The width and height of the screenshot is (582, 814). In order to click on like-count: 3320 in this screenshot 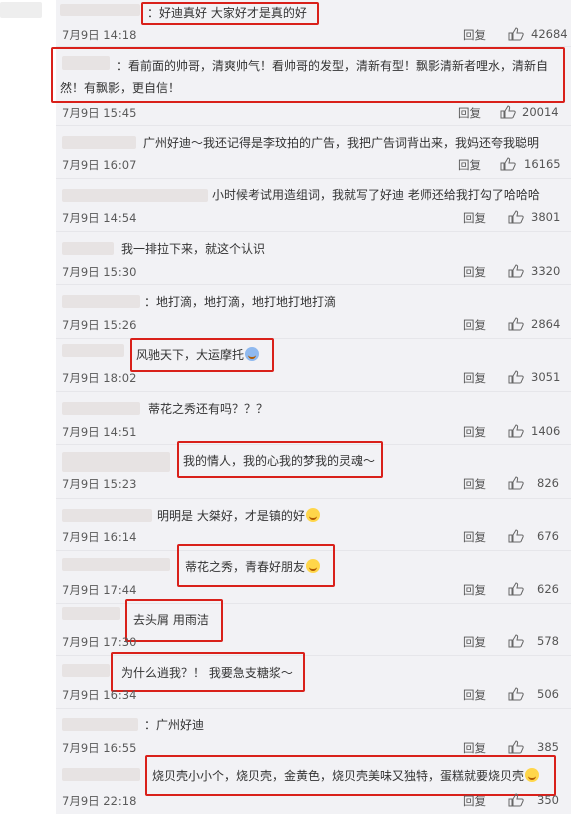, I will do `click(546, 271)`.